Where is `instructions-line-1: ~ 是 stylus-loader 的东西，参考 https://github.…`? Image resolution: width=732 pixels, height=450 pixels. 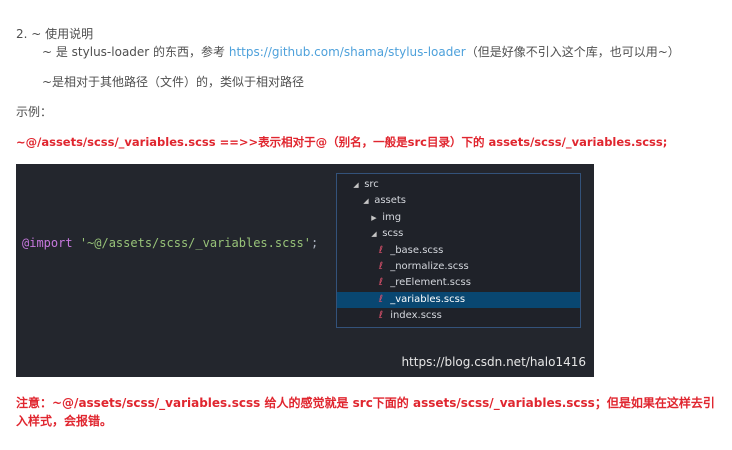
instructions-line-1: ~ 是 stylus-loader 的东西，参考 https://github.… is located at coordinates (361, 52).